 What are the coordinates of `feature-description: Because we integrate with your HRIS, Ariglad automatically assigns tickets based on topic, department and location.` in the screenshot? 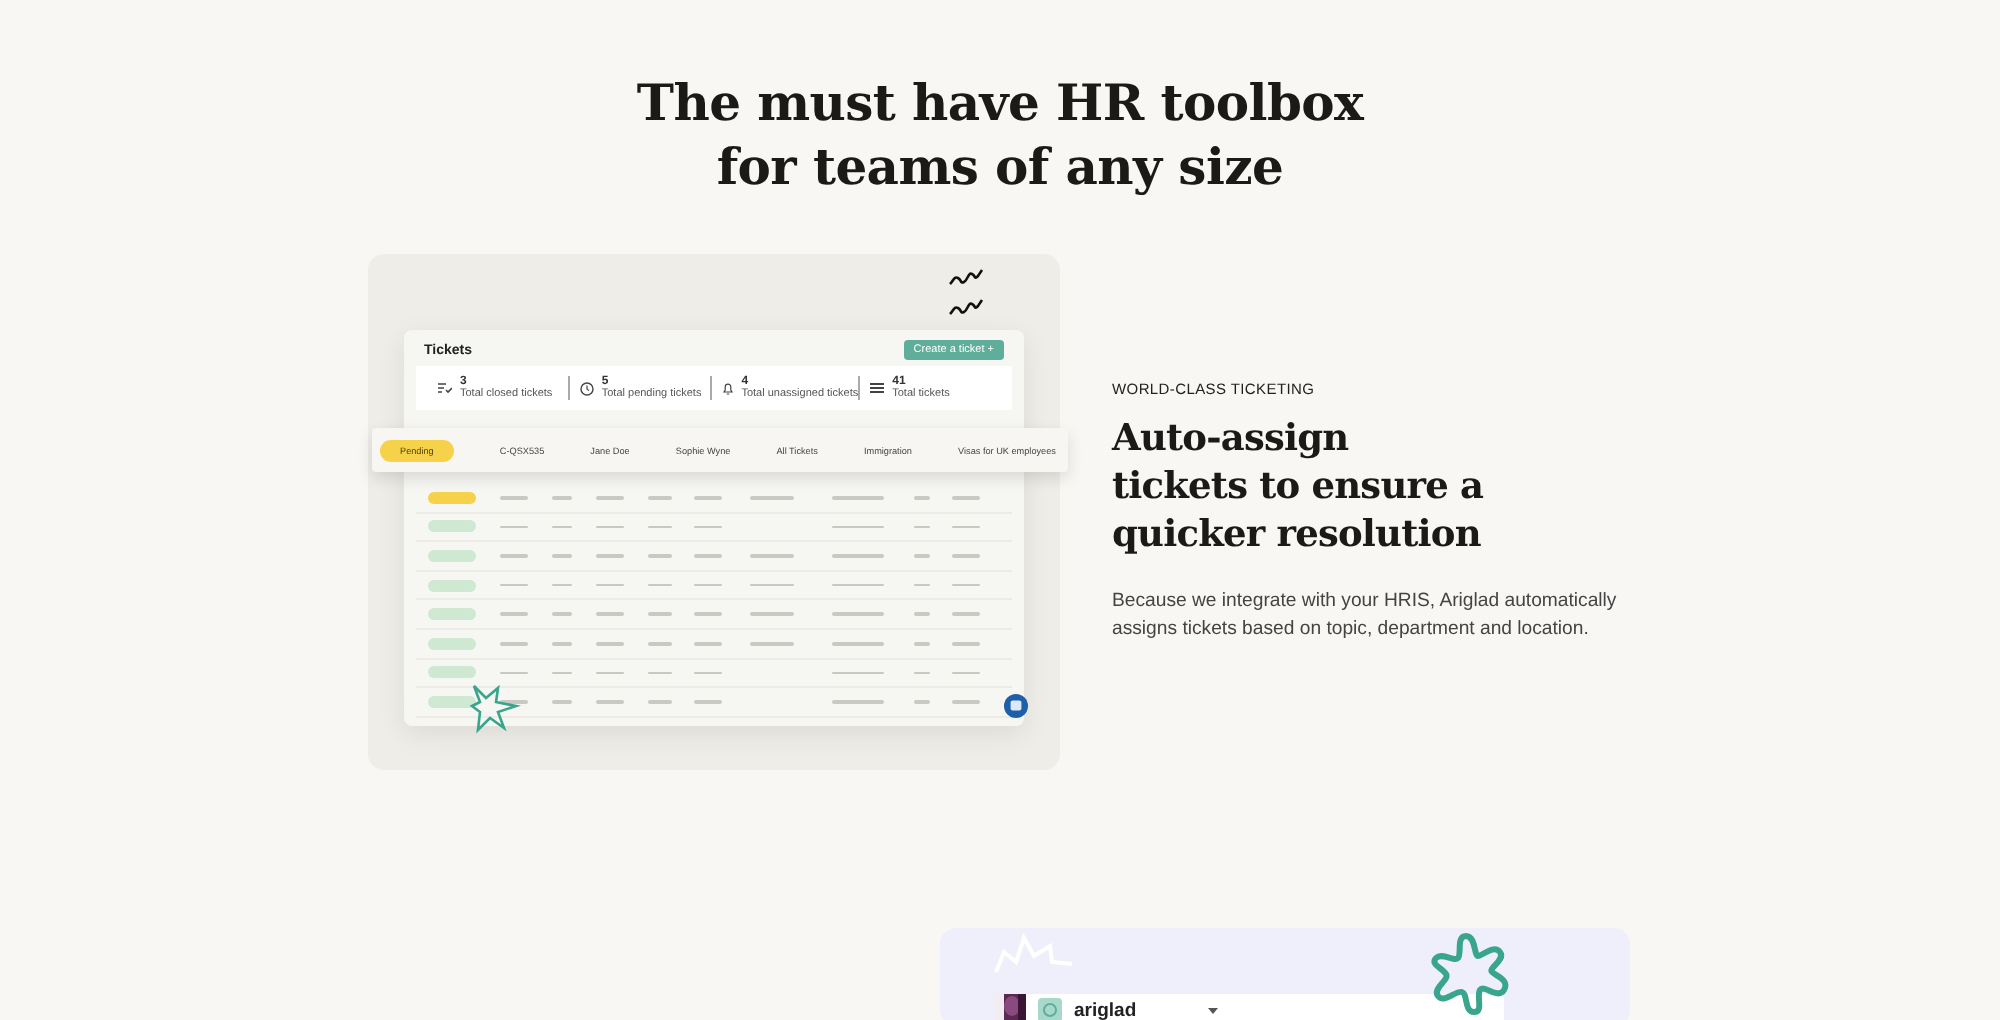 It's located at (1365, 616).